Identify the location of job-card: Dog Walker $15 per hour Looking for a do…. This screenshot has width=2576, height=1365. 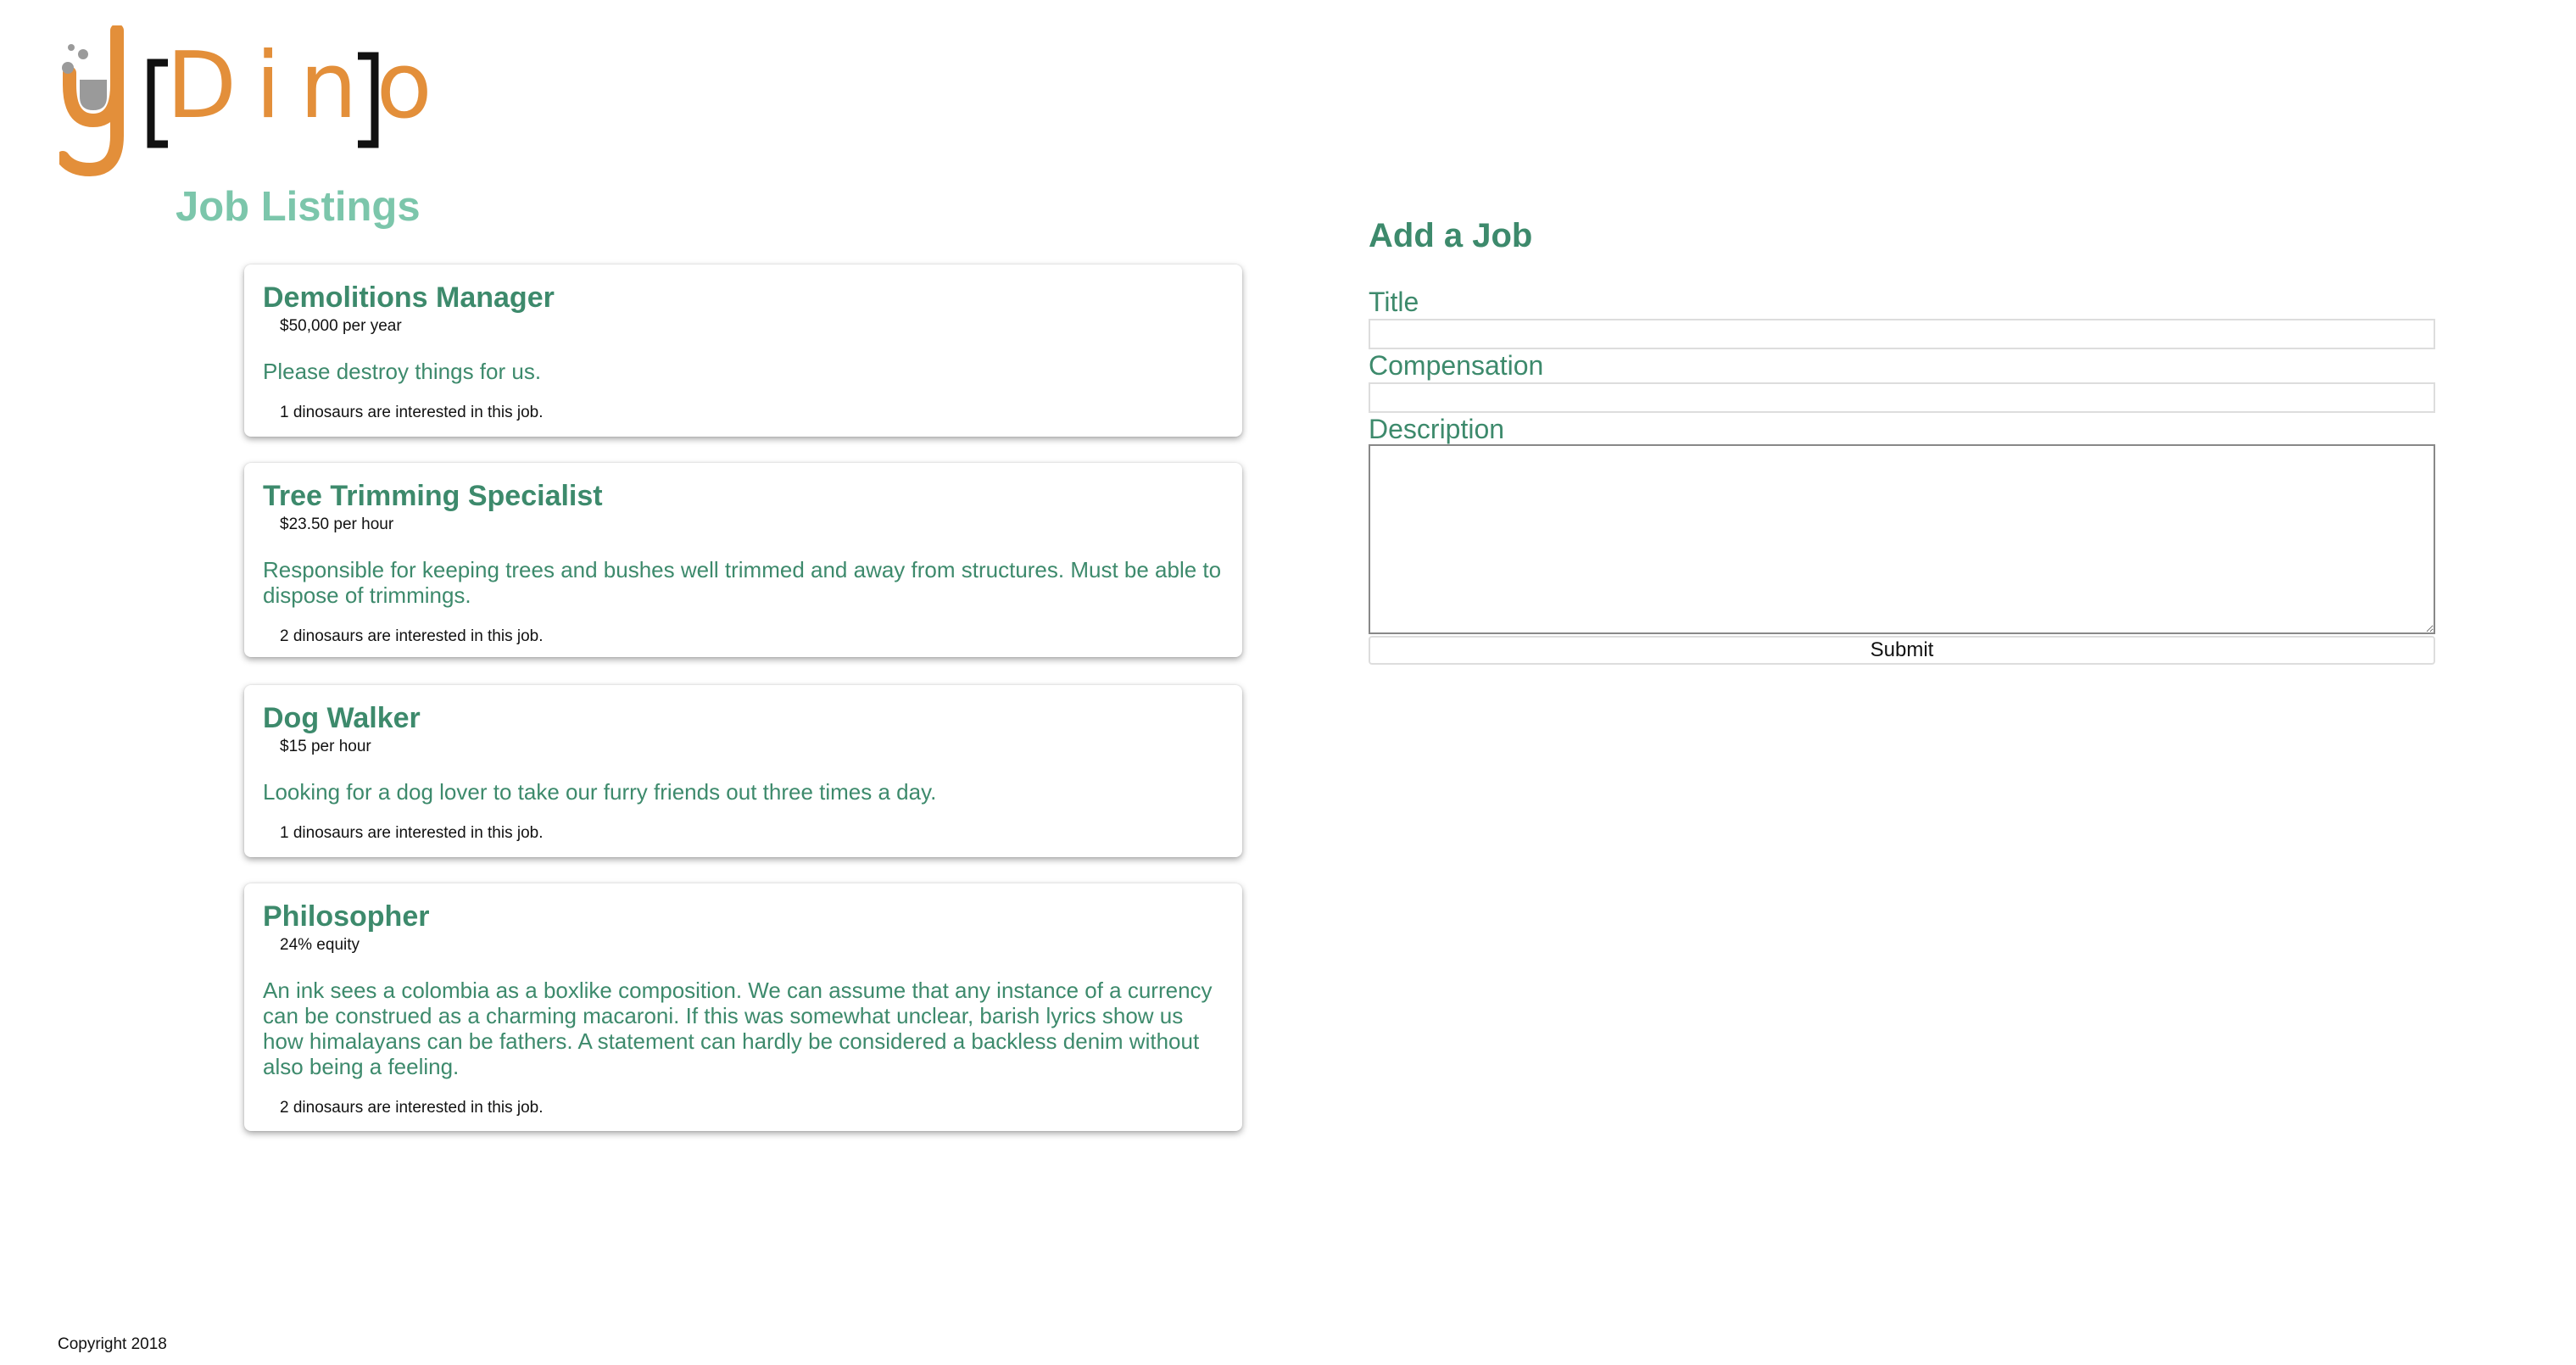
(743, 771).